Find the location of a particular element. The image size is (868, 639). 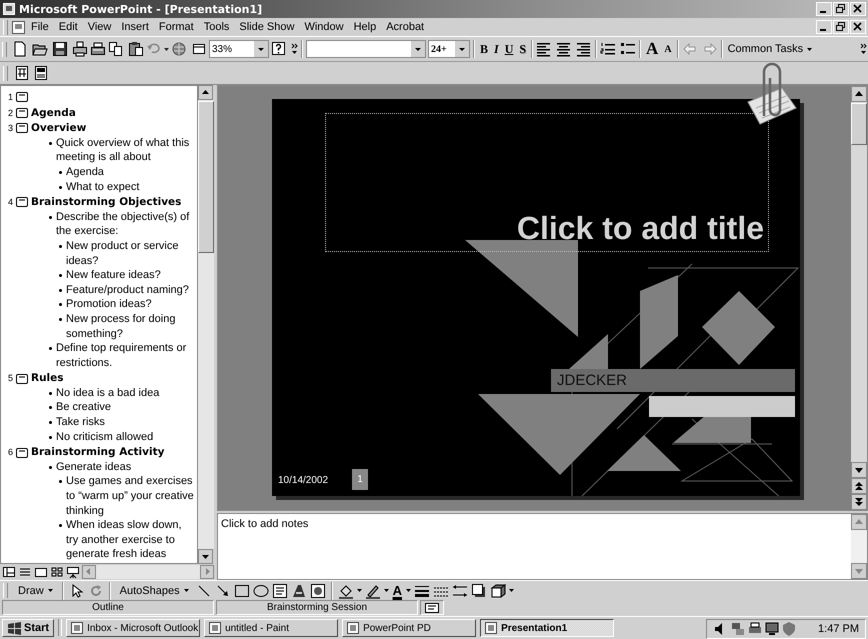

text-box-icon is located at coordinates (280, 590).